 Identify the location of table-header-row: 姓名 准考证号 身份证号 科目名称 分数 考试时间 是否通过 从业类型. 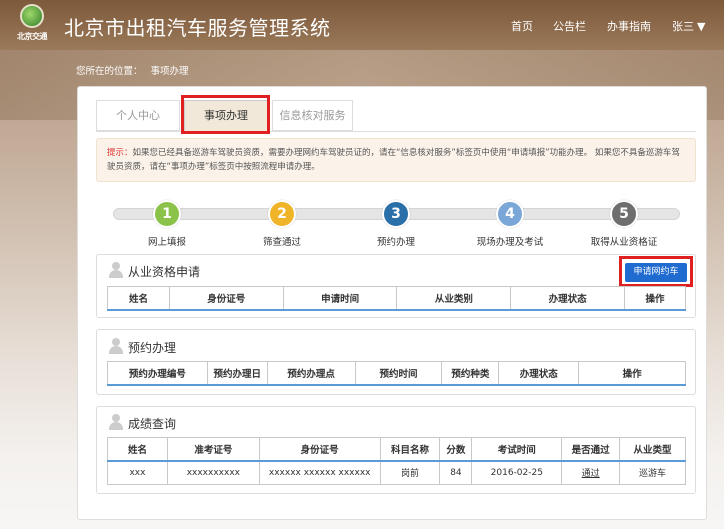
(396, 449).